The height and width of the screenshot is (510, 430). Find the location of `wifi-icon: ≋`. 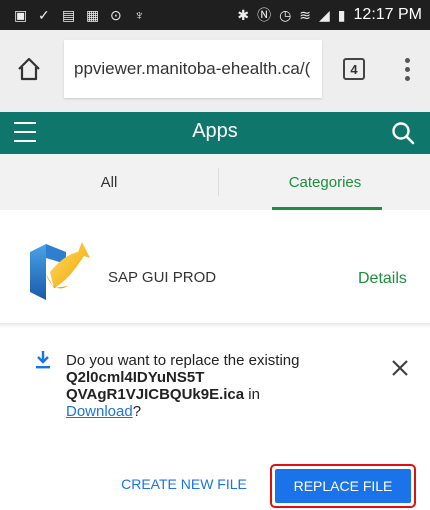

wifi-icon: ≋ is located at coordinates (305, 14).